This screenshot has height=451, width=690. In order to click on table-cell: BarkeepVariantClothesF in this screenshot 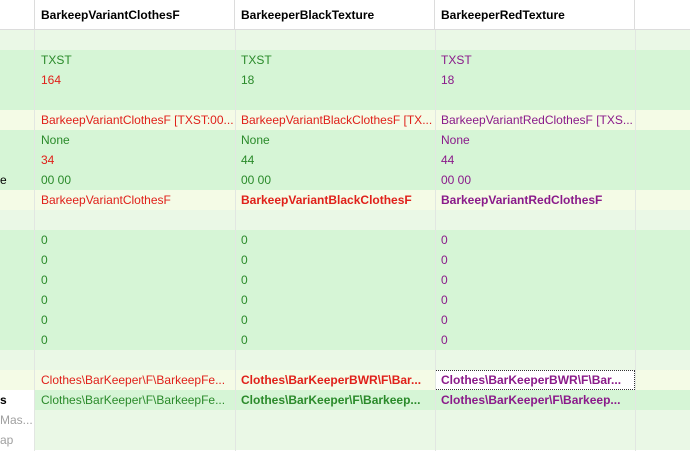, I will do `click(135, 200)`.